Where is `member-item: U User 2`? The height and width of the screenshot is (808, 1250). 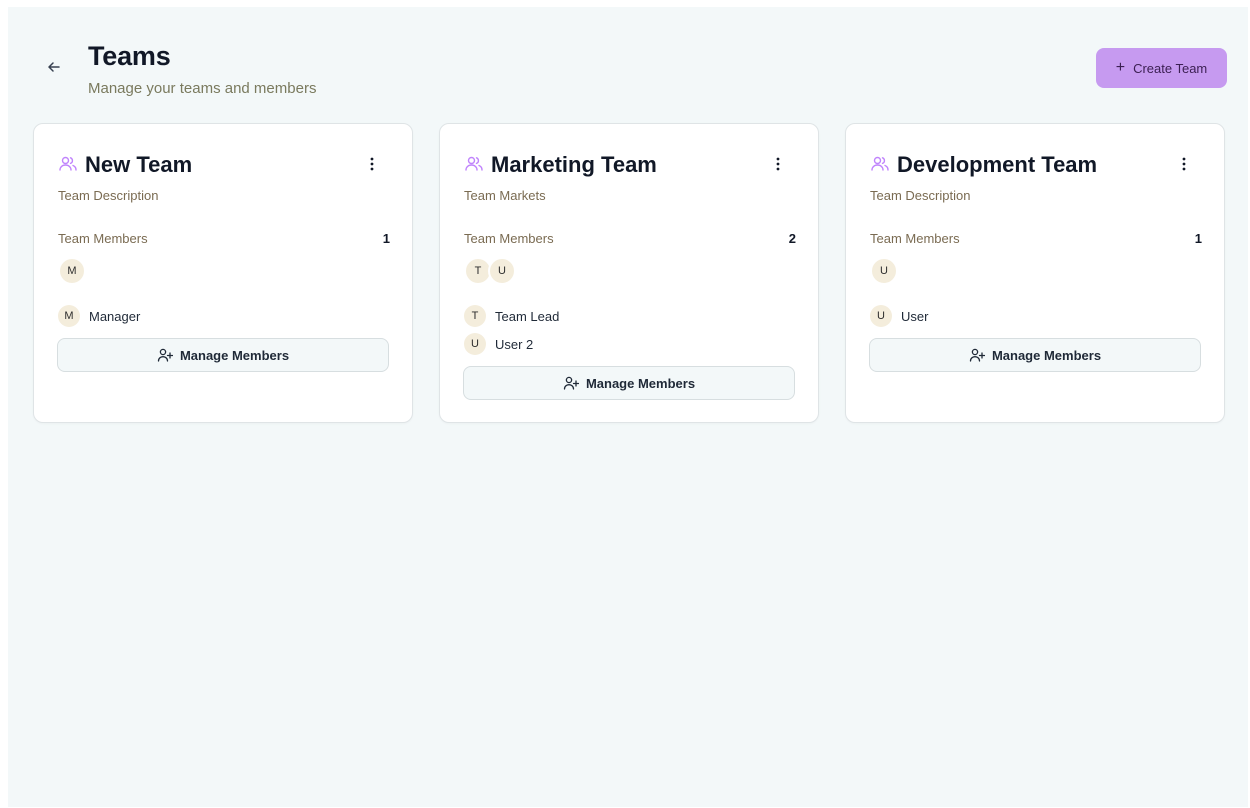
member-item: U User 2 is located at coordinates (511, 344).